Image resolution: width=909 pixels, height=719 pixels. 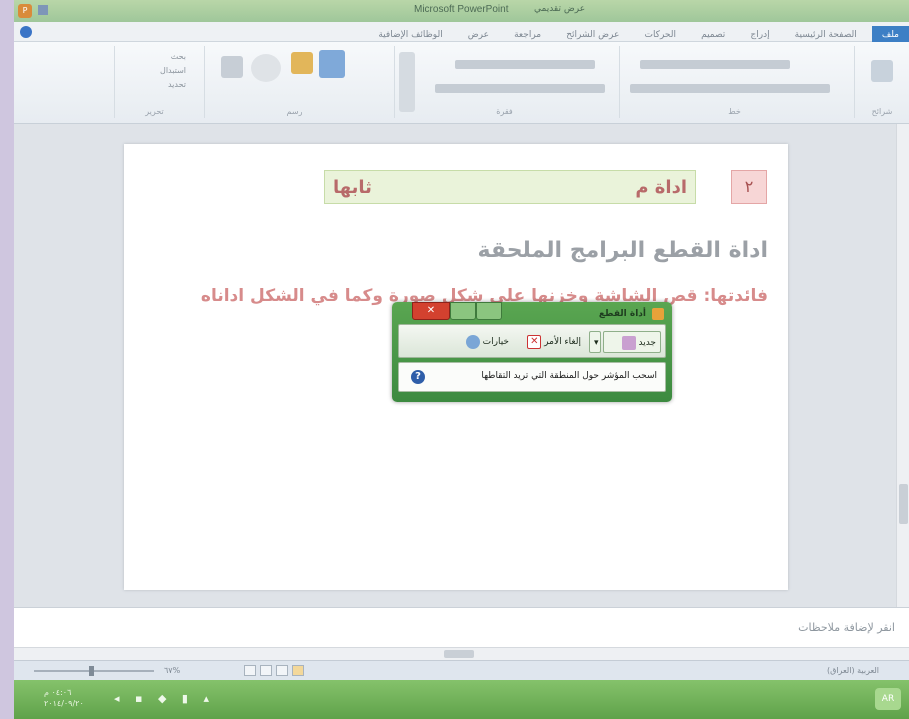 I want to click on taskbar: ٠٤:٠٦ م ٢٠١٤/٠٩/٢٠ ◂ ▪ ◆ ▮ ▴ AR, so click(x=461, y=699).